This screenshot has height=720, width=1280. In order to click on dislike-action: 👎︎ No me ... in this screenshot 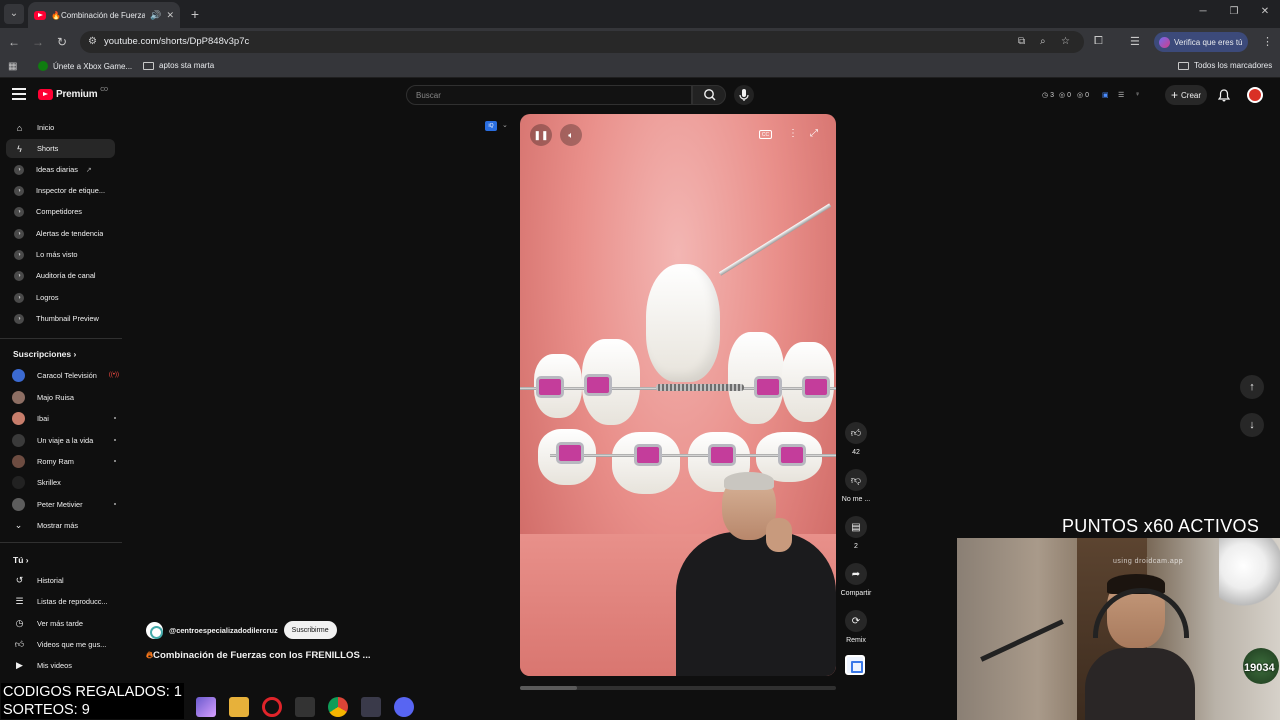, I will do `click(856, 486)`.